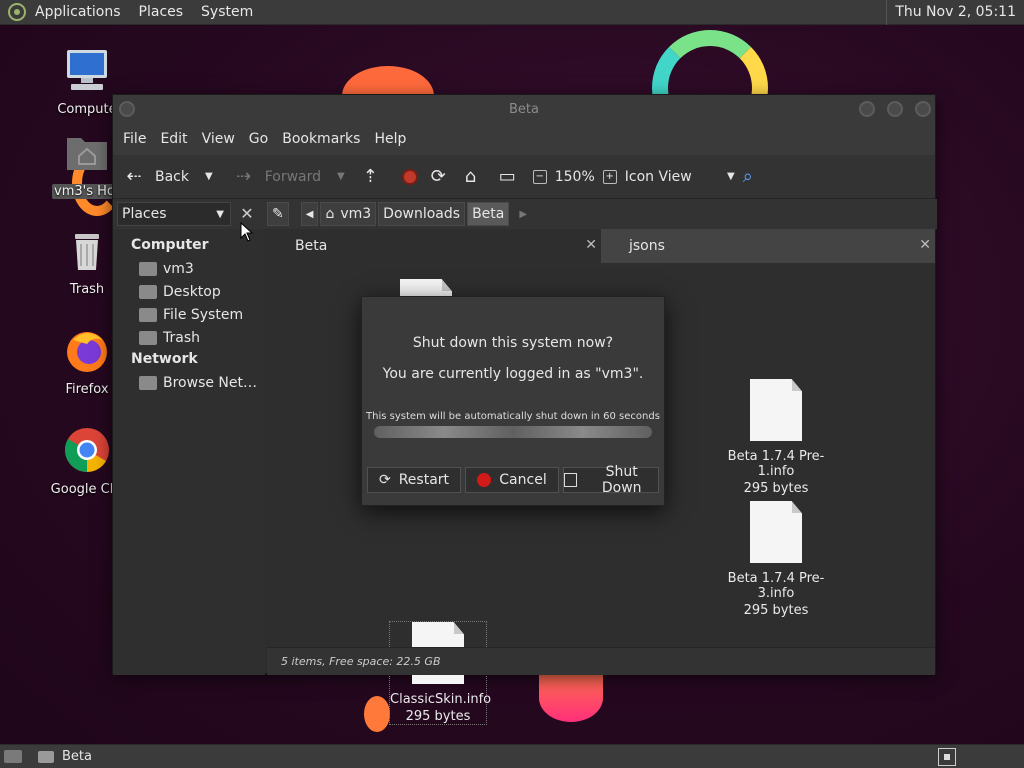 This screenshot has height=768, width=1024. I want to click on menu-edit: Edit, so click(173, 139).